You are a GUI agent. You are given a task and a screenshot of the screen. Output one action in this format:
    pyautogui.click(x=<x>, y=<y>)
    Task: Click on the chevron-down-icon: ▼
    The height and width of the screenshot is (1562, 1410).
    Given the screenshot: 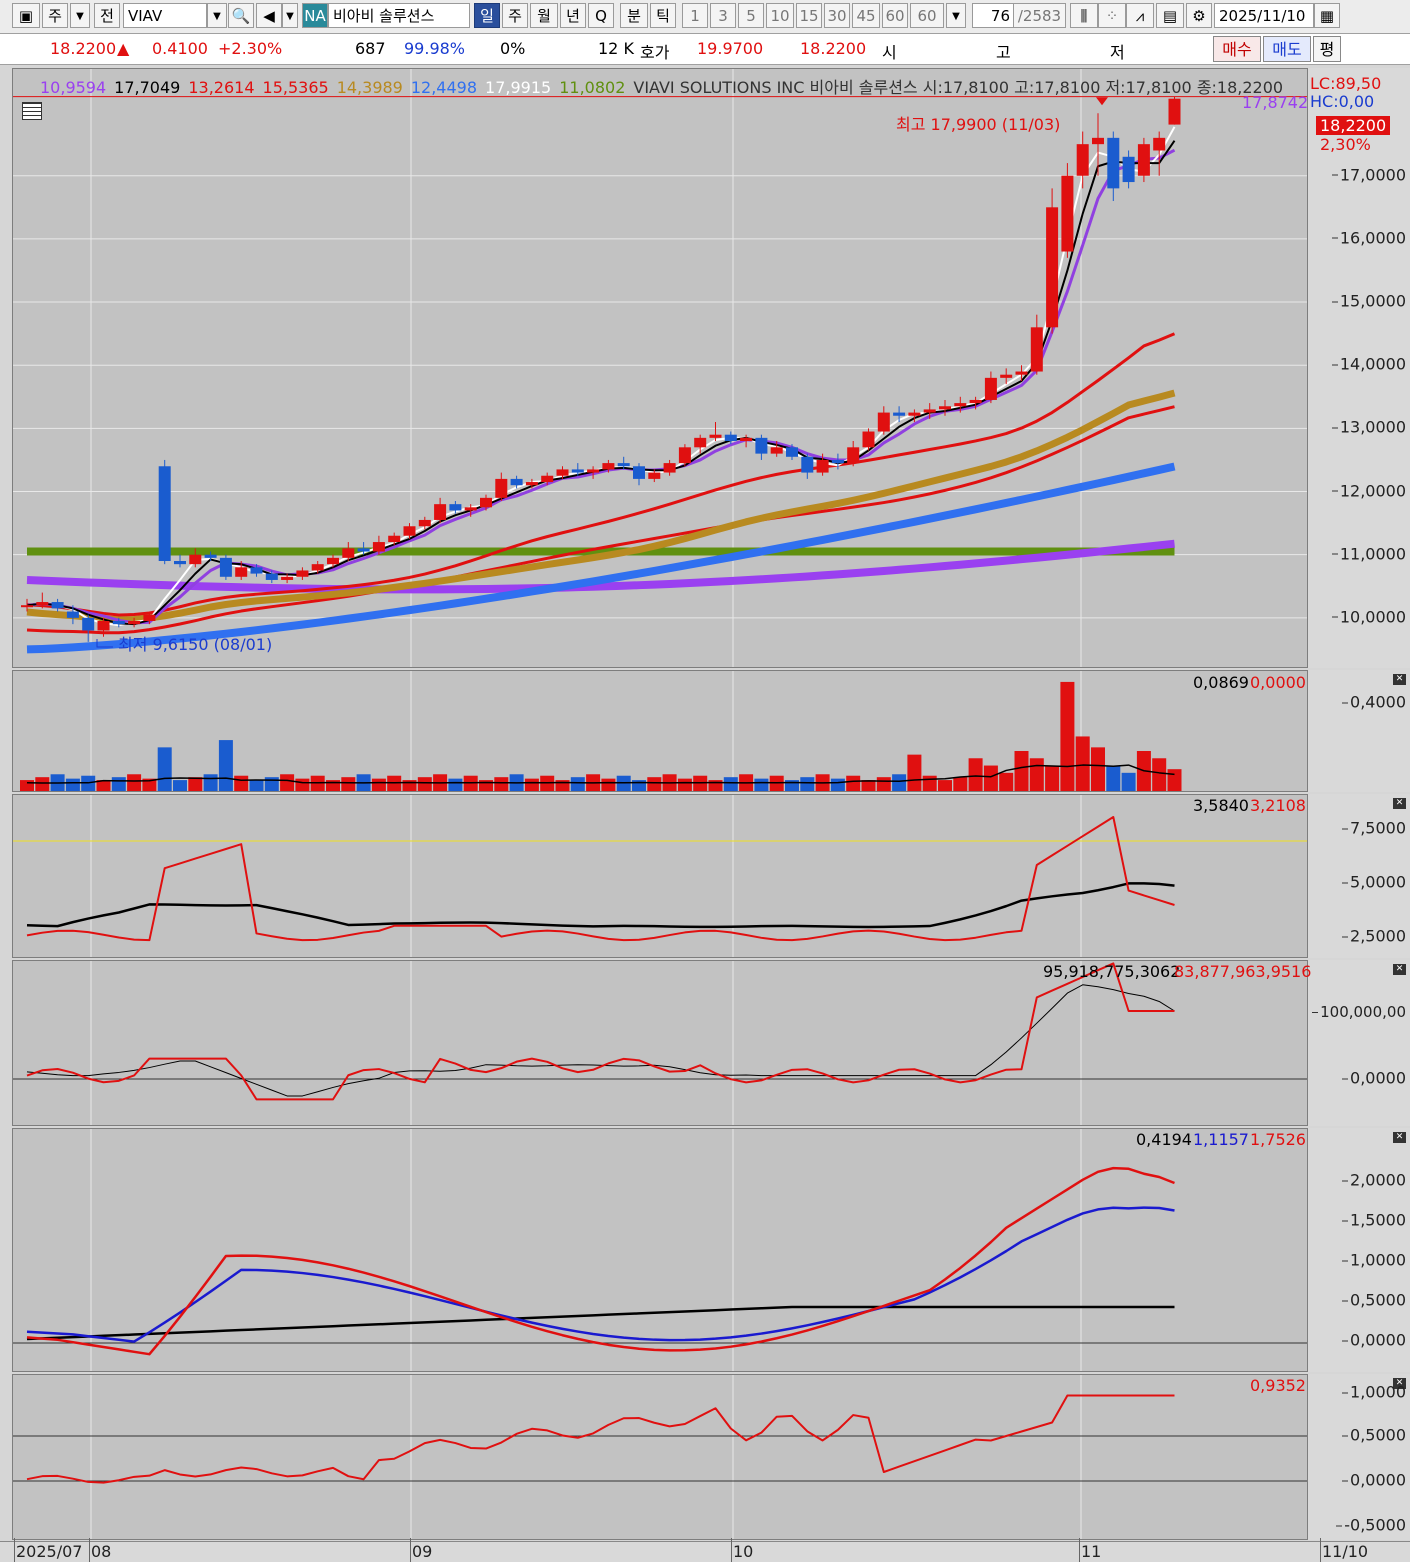 What is the action you would take?
    pyautogui.click(x=80, y=15)
    